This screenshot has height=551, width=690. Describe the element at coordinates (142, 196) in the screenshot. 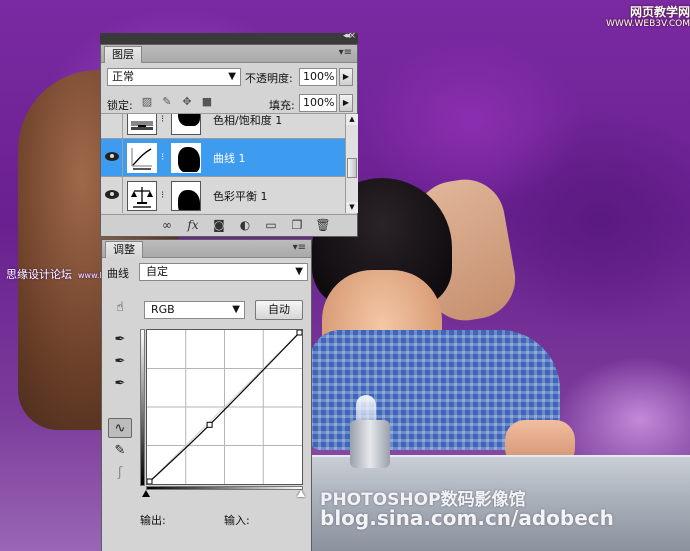

I see `color-balance-icon` at that location.